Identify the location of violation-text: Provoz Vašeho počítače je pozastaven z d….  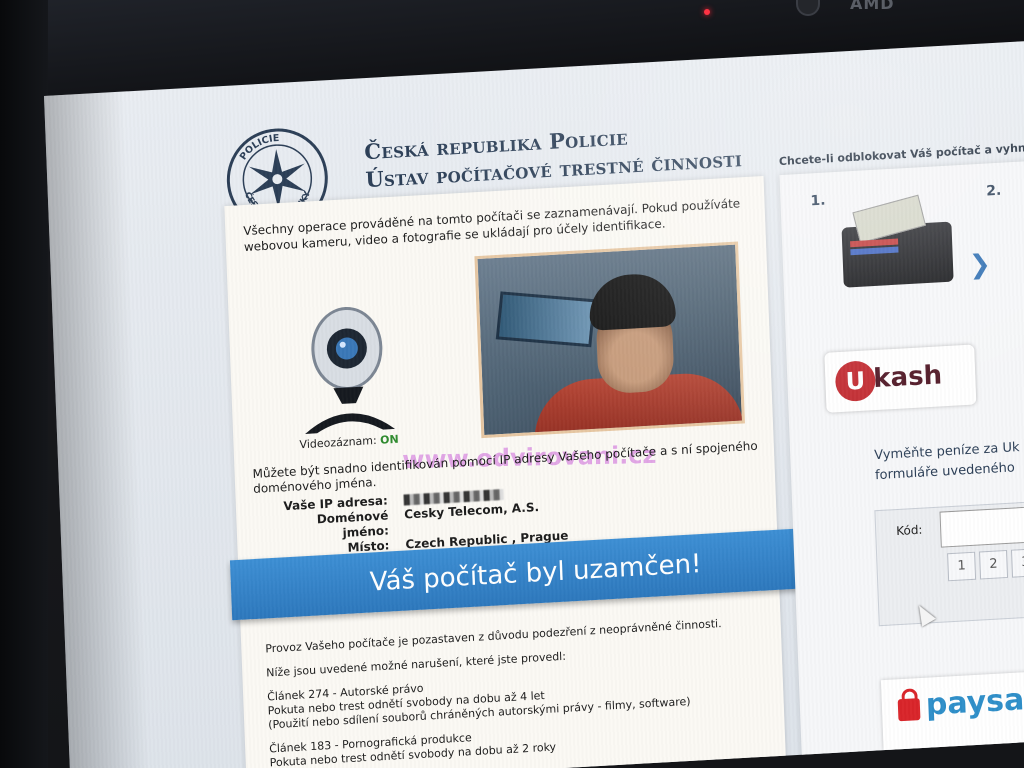
(522, 691).